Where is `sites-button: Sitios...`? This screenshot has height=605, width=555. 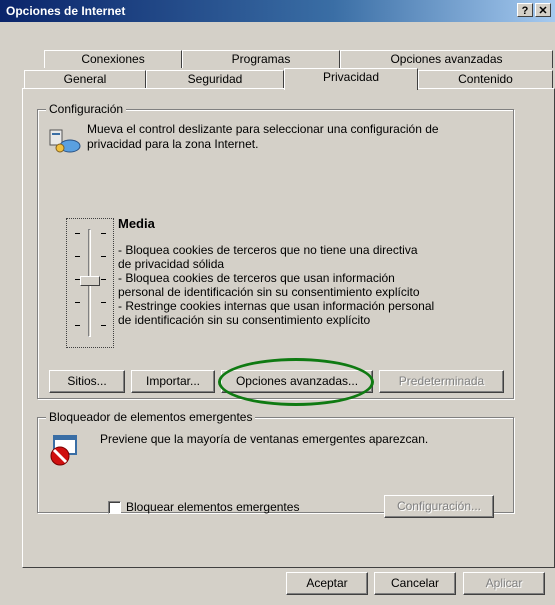 sites-button: Sitios... is located at coordinates (87, 381).